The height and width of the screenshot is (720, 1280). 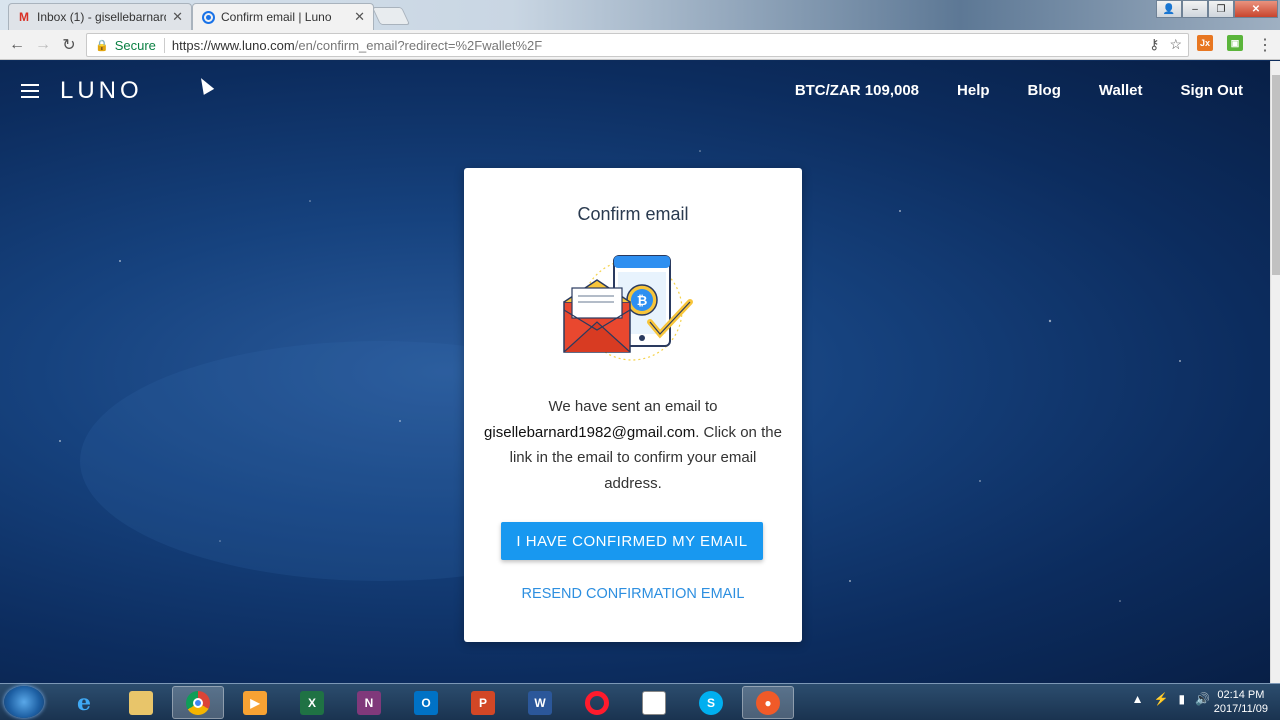 What do you see at coordinates (1175, 44) in the screenshot?
I see `star-icon: ☆` at bounding box center [1175, 44].